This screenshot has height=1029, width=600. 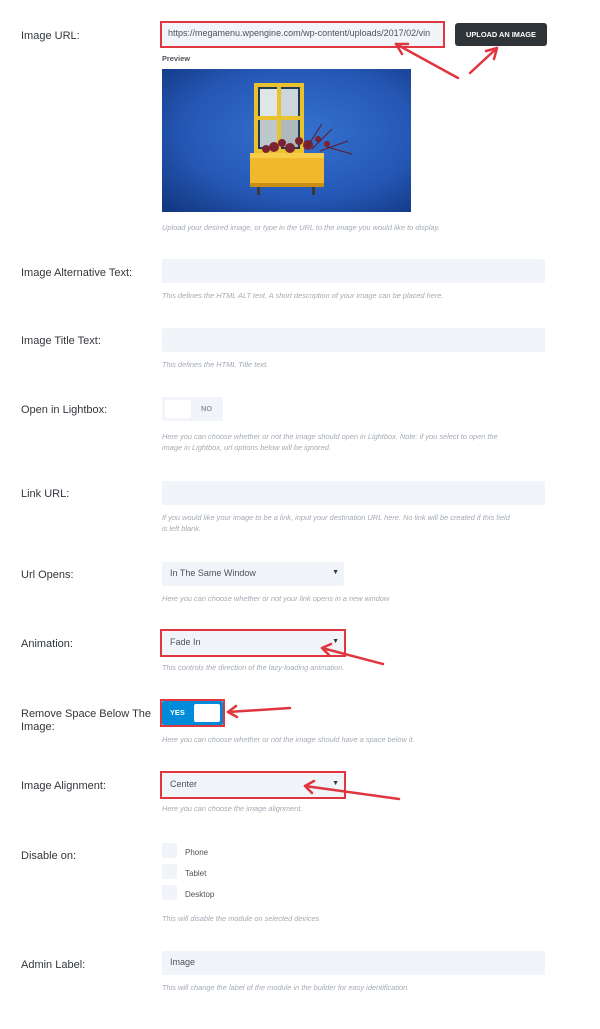 What do you see at coordinates (192, 713) in the screenshot?
I see `remove-space-highlight-box` at bounding box center [192, 713].